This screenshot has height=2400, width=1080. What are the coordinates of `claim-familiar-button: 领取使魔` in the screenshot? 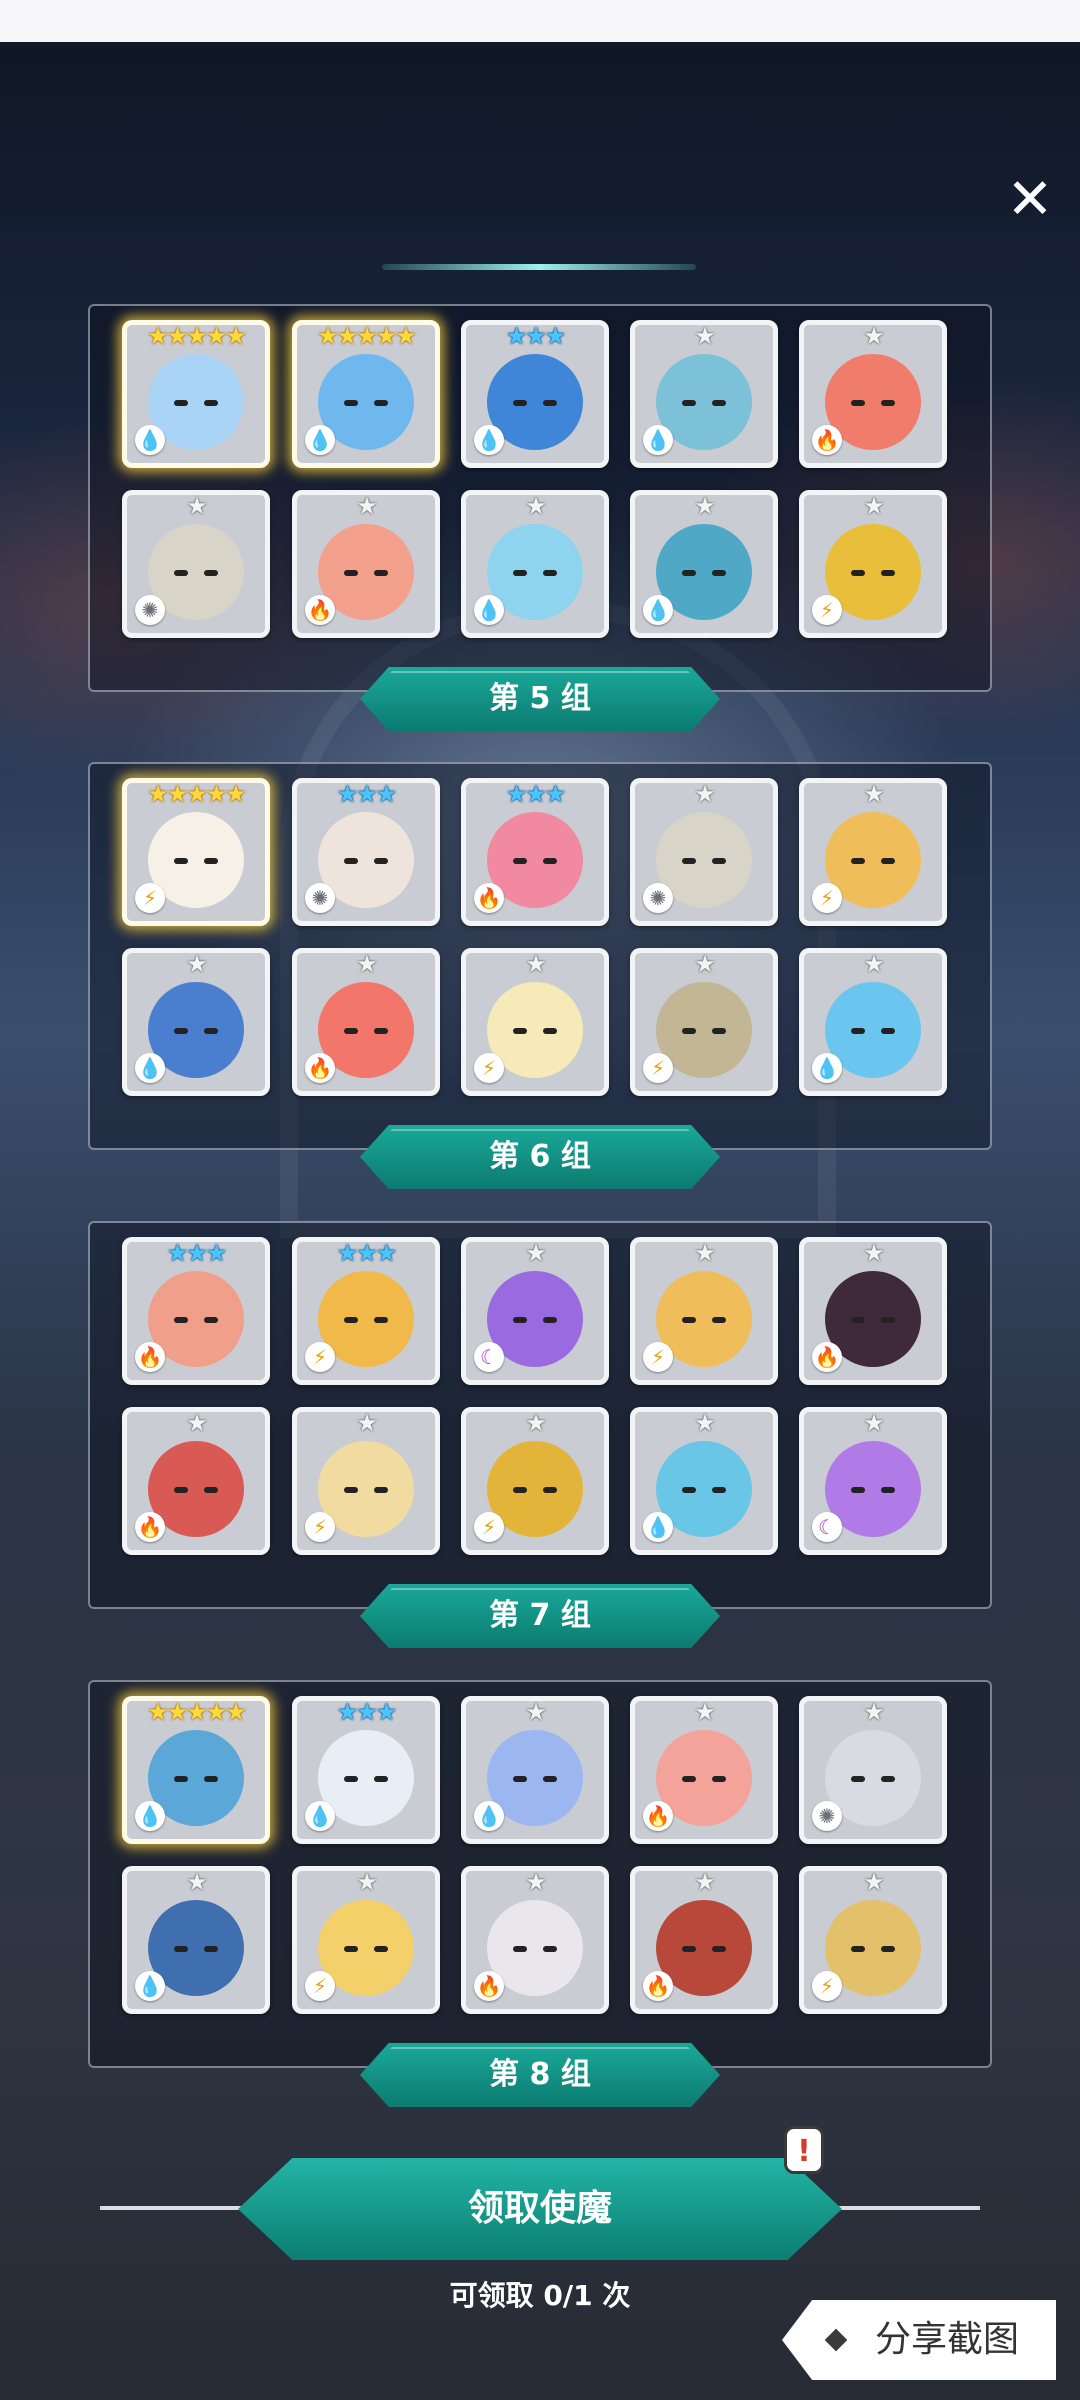 It's located at (540, 2209).